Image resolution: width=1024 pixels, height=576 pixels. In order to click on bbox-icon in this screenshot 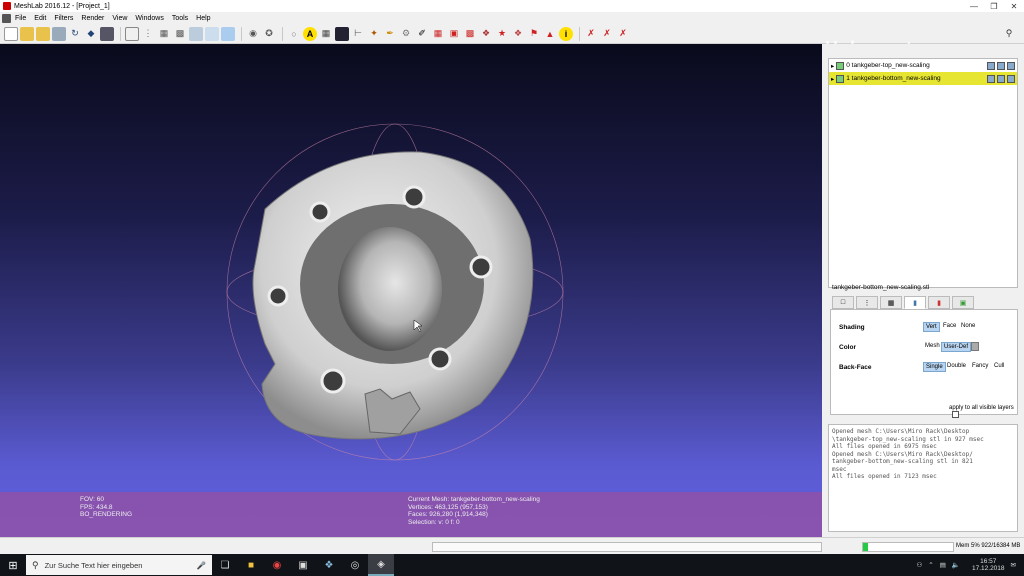, I will do `click(132, 33)`.